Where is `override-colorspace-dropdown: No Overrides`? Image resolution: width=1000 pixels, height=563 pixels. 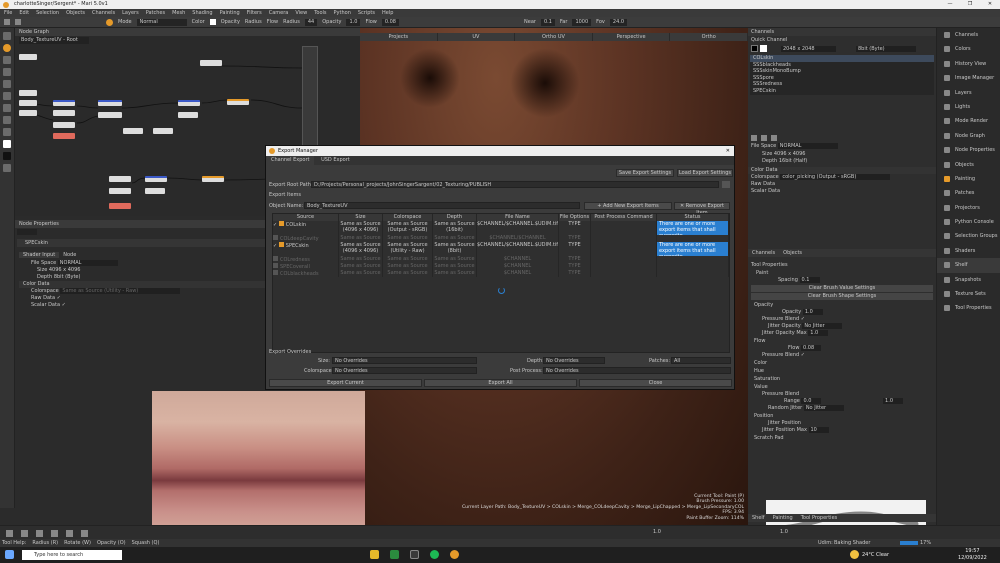 override-colorspace-dropdown: No Overrides is located at coordinates (404, 370).